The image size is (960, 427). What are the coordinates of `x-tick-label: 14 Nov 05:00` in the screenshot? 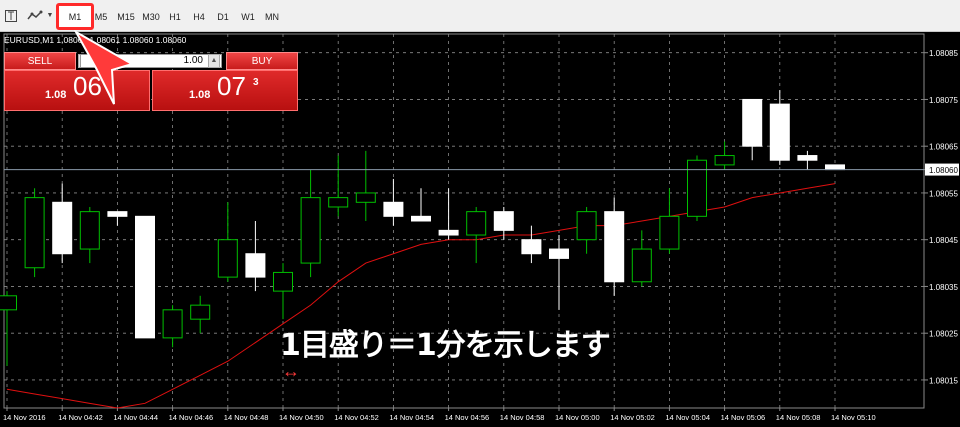 It's located at (577, 417).